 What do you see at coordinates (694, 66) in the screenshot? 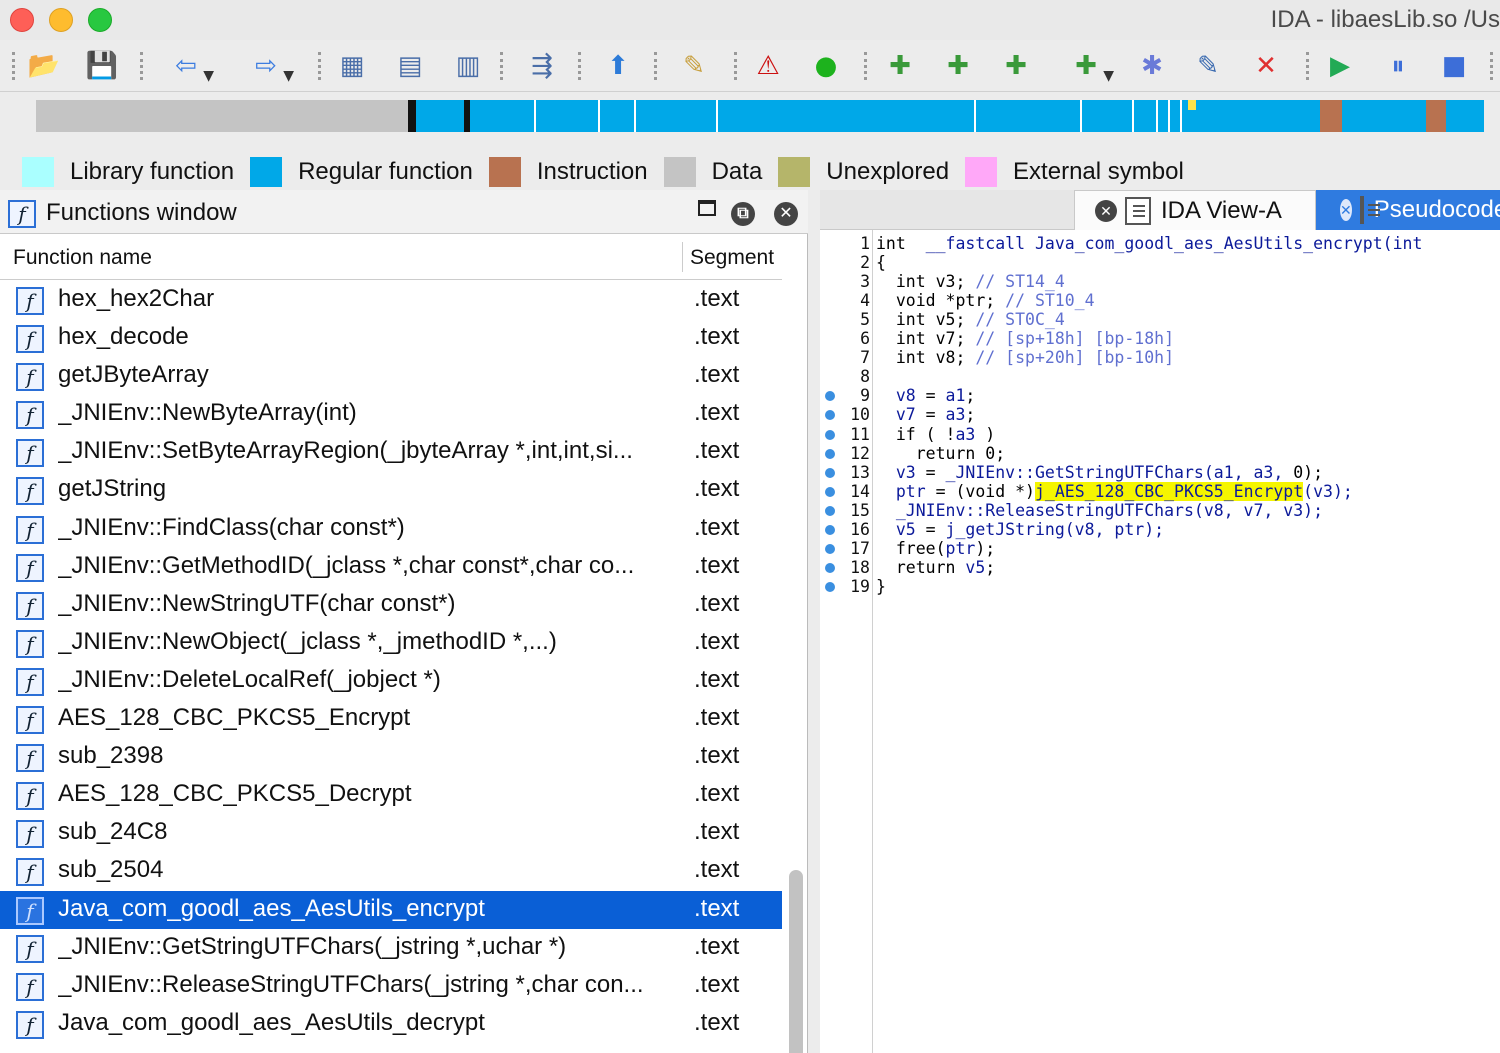
I see `pen-icon: ✎` at bounding box center [694, 66].